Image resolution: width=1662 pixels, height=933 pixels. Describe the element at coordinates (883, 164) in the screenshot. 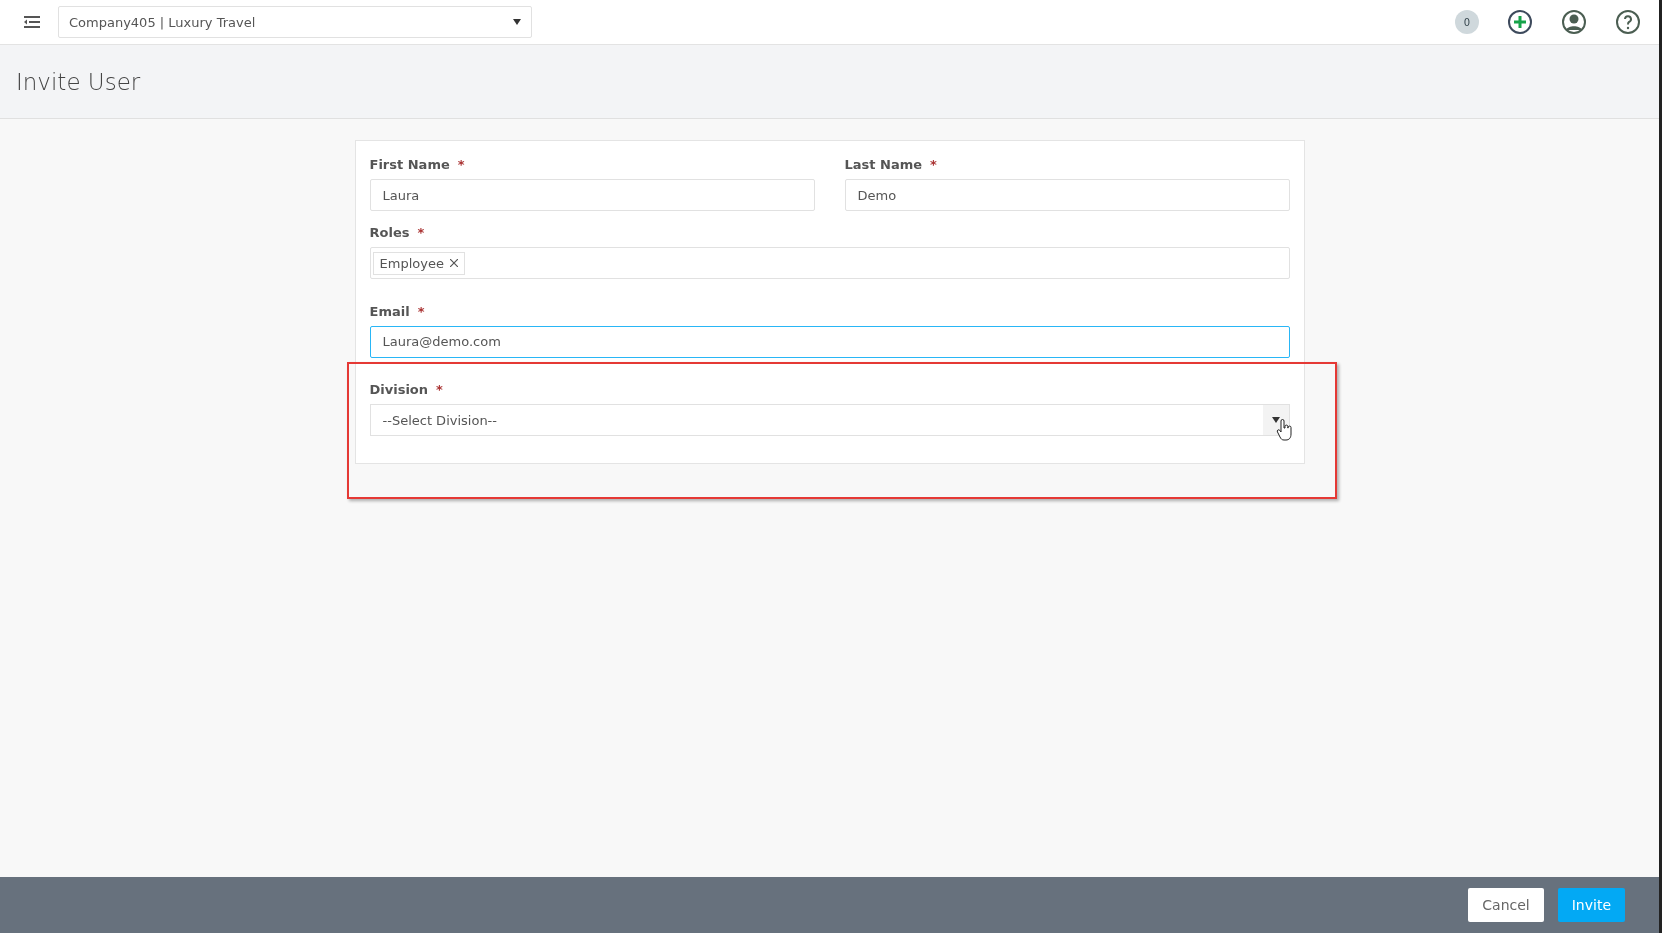

I see `field-label: Last Name` at that location.